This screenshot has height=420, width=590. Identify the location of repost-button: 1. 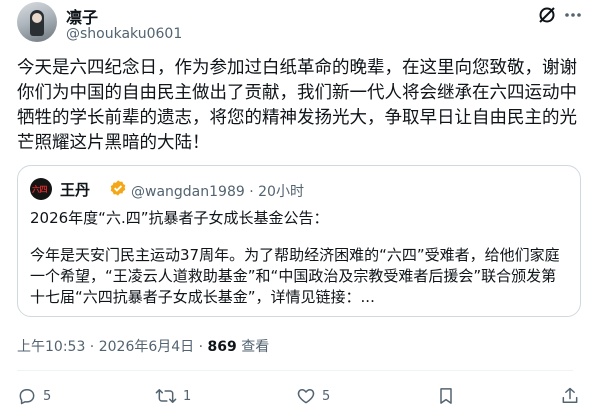
(173, 396).